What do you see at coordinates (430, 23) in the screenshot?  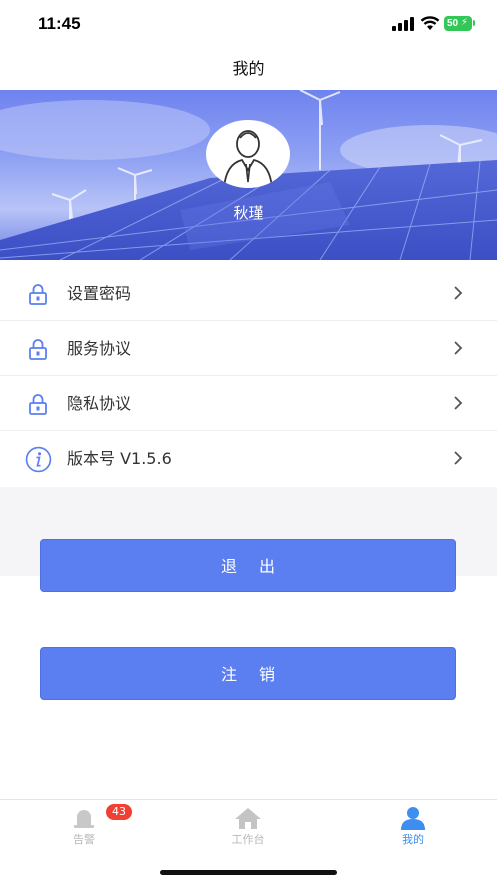 I see `wifi-icon` at bounding box center [430, 23].